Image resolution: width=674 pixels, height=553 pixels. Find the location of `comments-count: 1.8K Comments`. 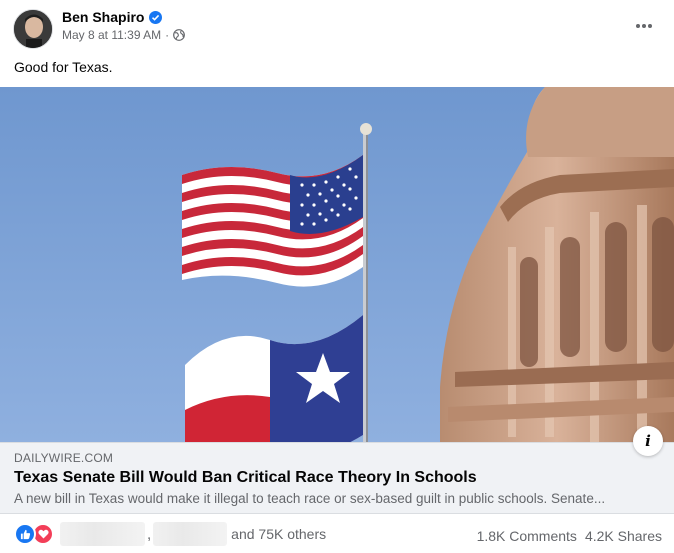

comments-count: 1.8K Comments is located at coordinates (527, 536).